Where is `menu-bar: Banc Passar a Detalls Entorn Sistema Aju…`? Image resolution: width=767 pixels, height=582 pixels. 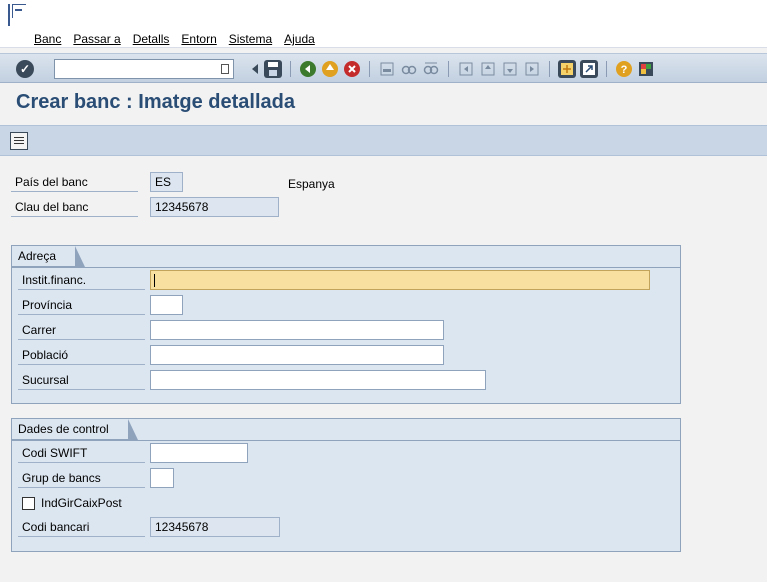
menu-bar: Banc Passar a Detalls Entorn Sistema Aju… is located at coordinates (383, 24).